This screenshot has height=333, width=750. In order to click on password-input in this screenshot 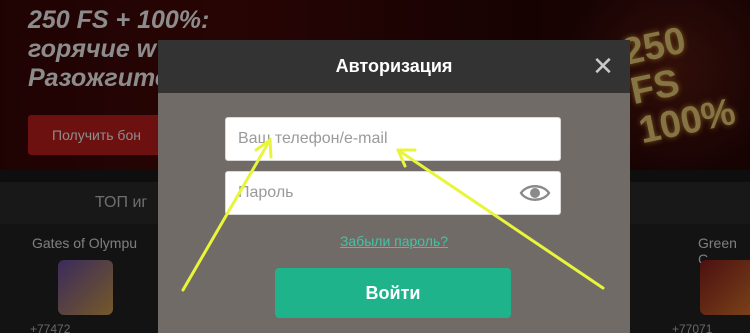, I will do `click(393, 193)`.